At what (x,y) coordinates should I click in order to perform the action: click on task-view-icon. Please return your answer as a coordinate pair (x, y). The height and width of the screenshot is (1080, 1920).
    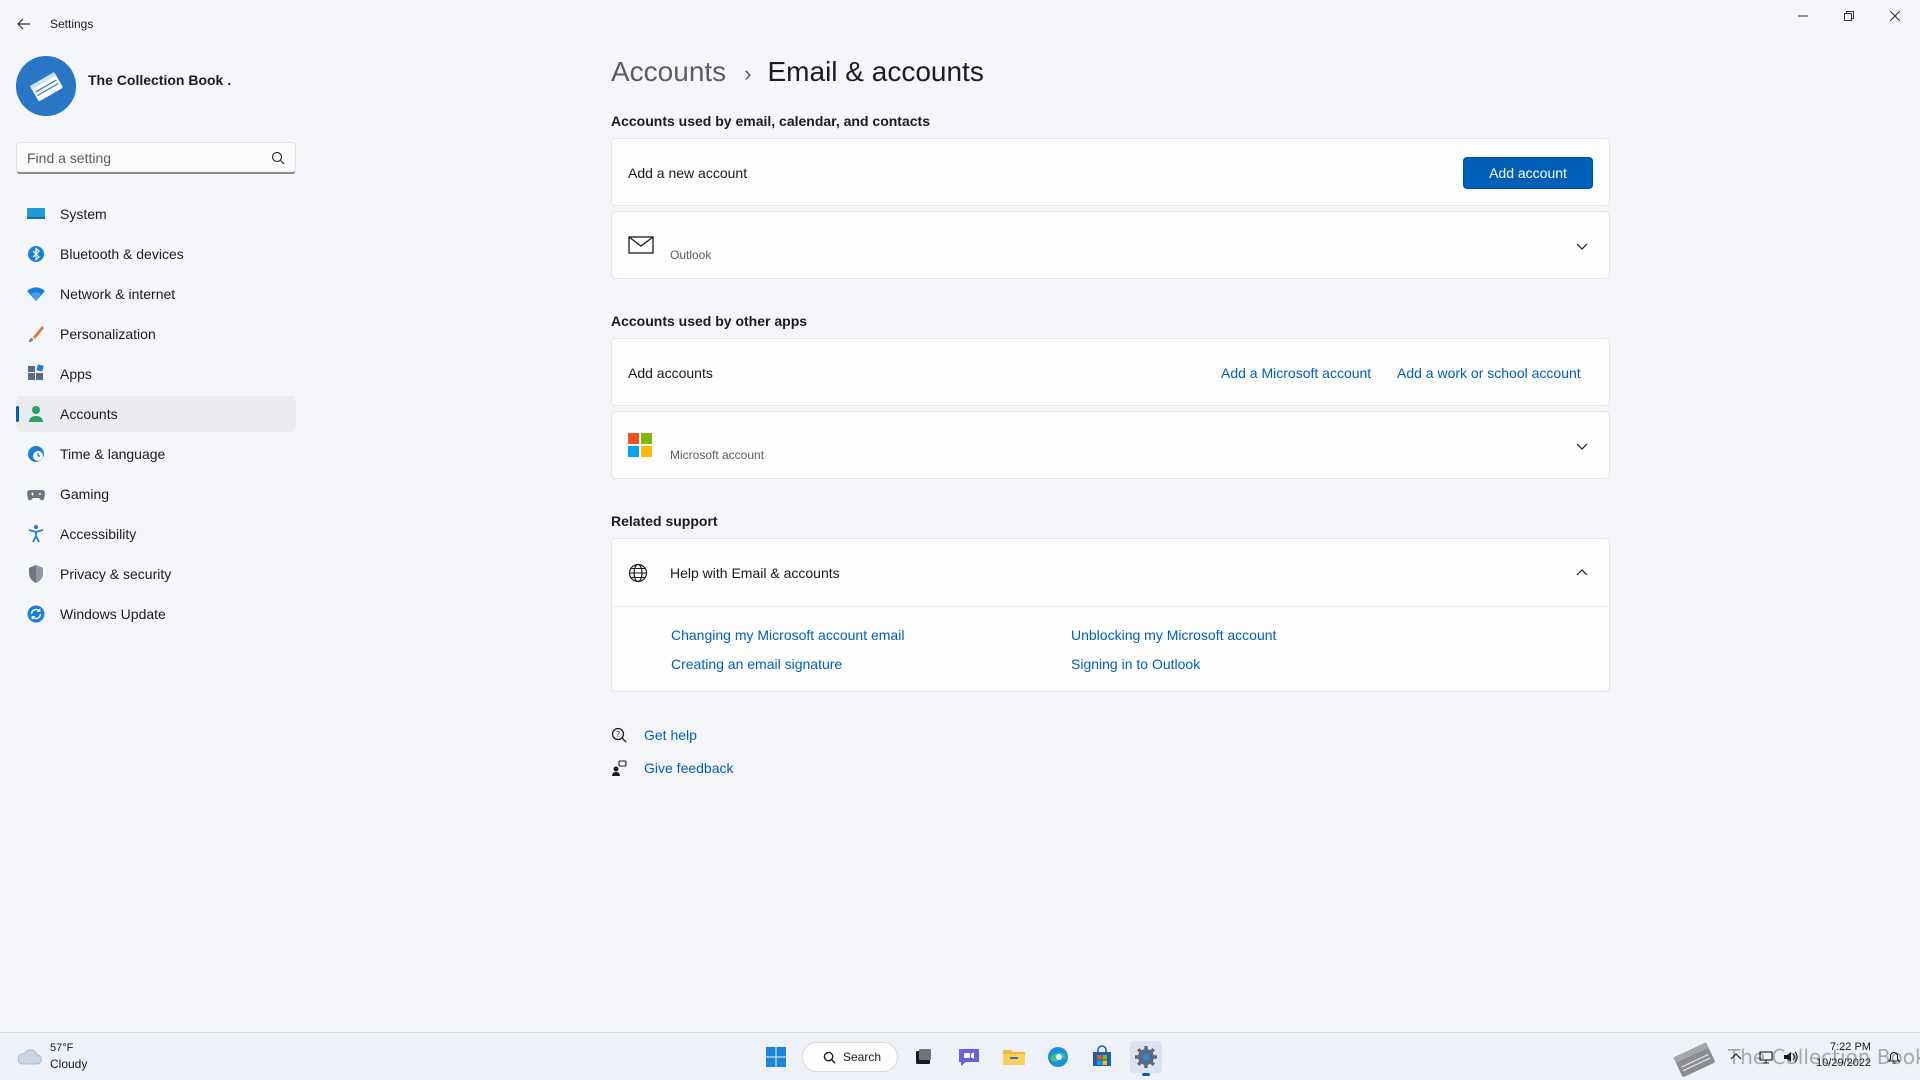
    Looking at the image, I should click on (923, 1056).